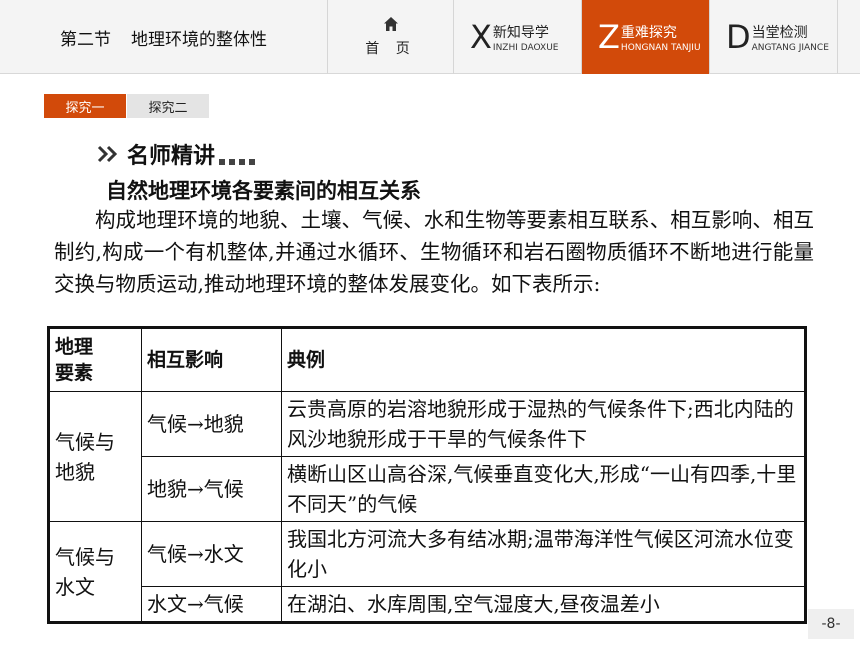 The image size is (860, 645). What do you see at coordinates (391, 37) in the screenshot?
I see `home-button: 首 页` at bounding box center [391, 37].